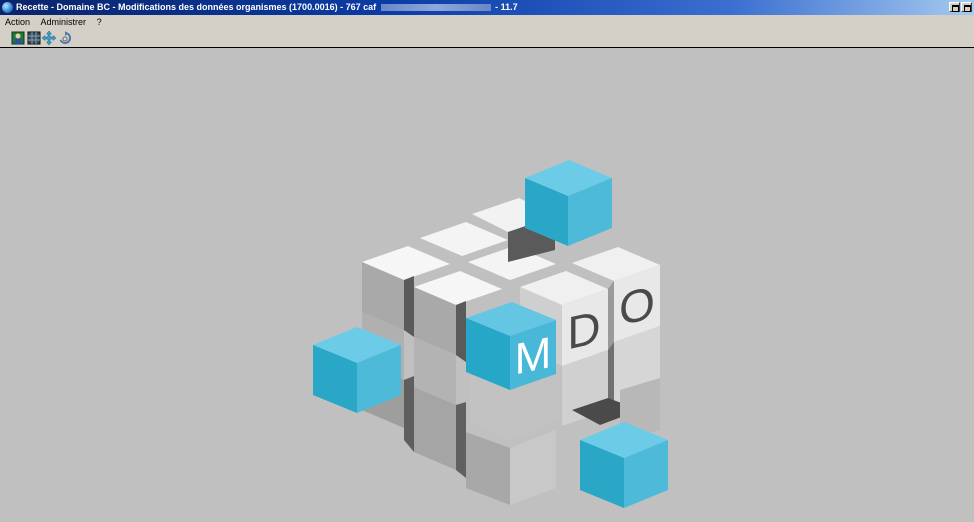  I want to click on menu-help: ?, so click(99, 22).